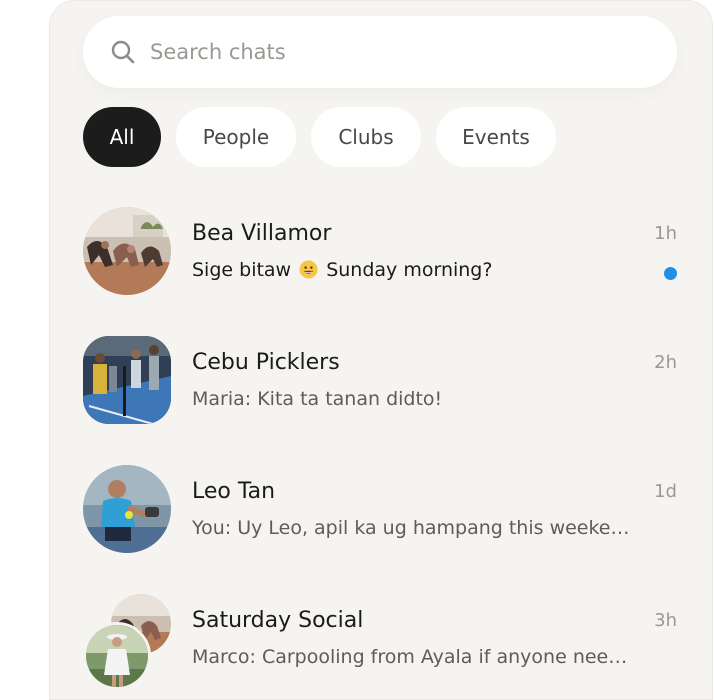 Image resolution: width=714 pixels, height=700 pixels. What do you see at coordinates (122, 137) in the screenshot?
I see `filter-all-chip: All` at bounding box center [122, 137].